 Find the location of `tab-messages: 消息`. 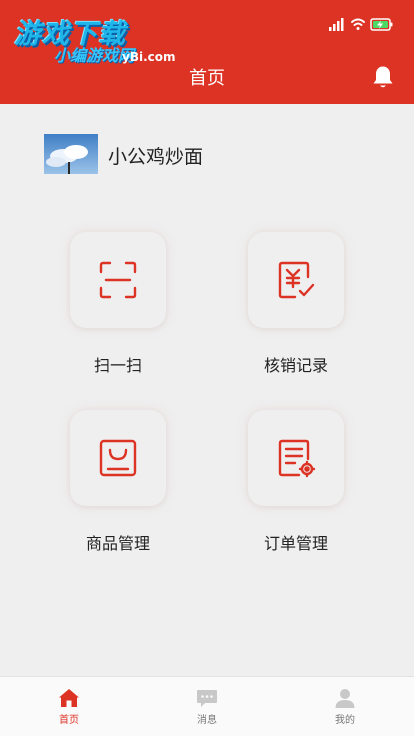

tab-messages: 消息 is located at coordinates (207, 706).